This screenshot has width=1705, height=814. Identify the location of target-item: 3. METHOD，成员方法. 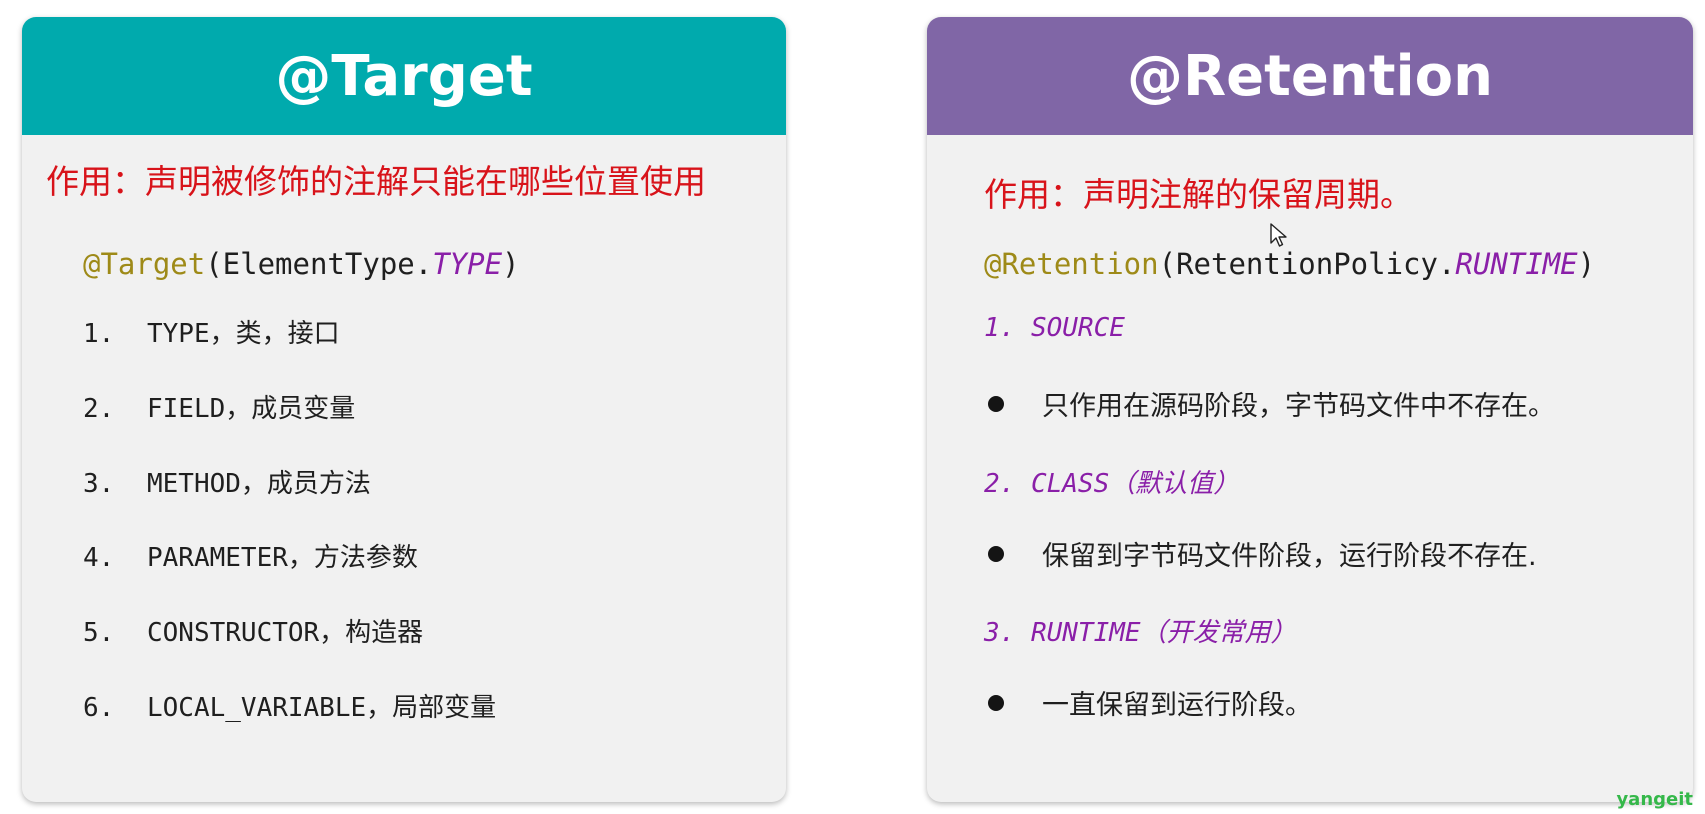
(227, 481).